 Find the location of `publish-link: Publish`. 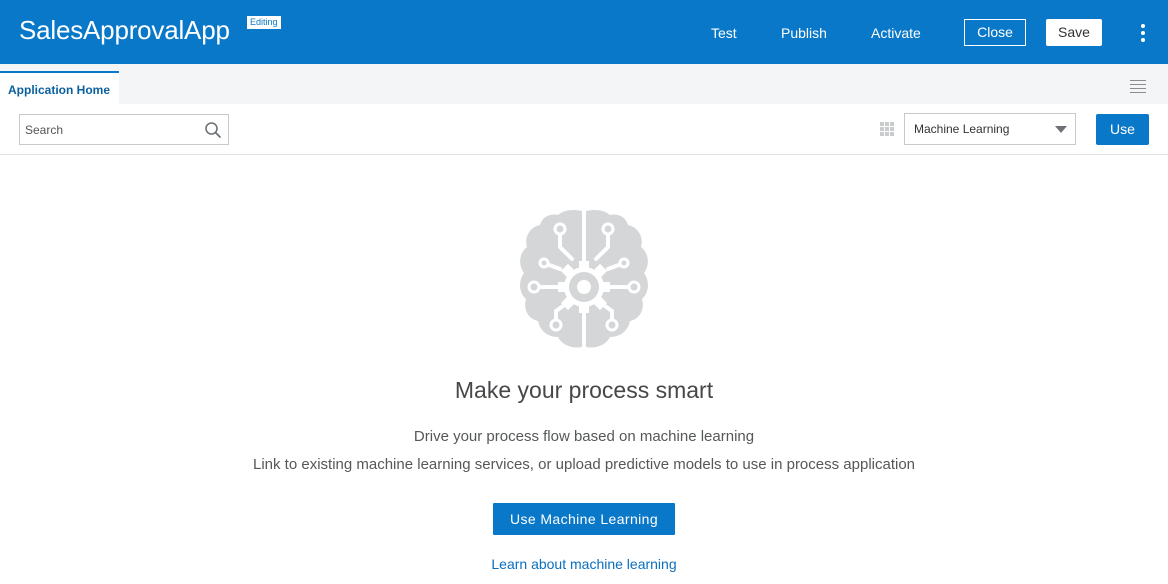

publish-link: Publish is located at coordinates (804, 33).